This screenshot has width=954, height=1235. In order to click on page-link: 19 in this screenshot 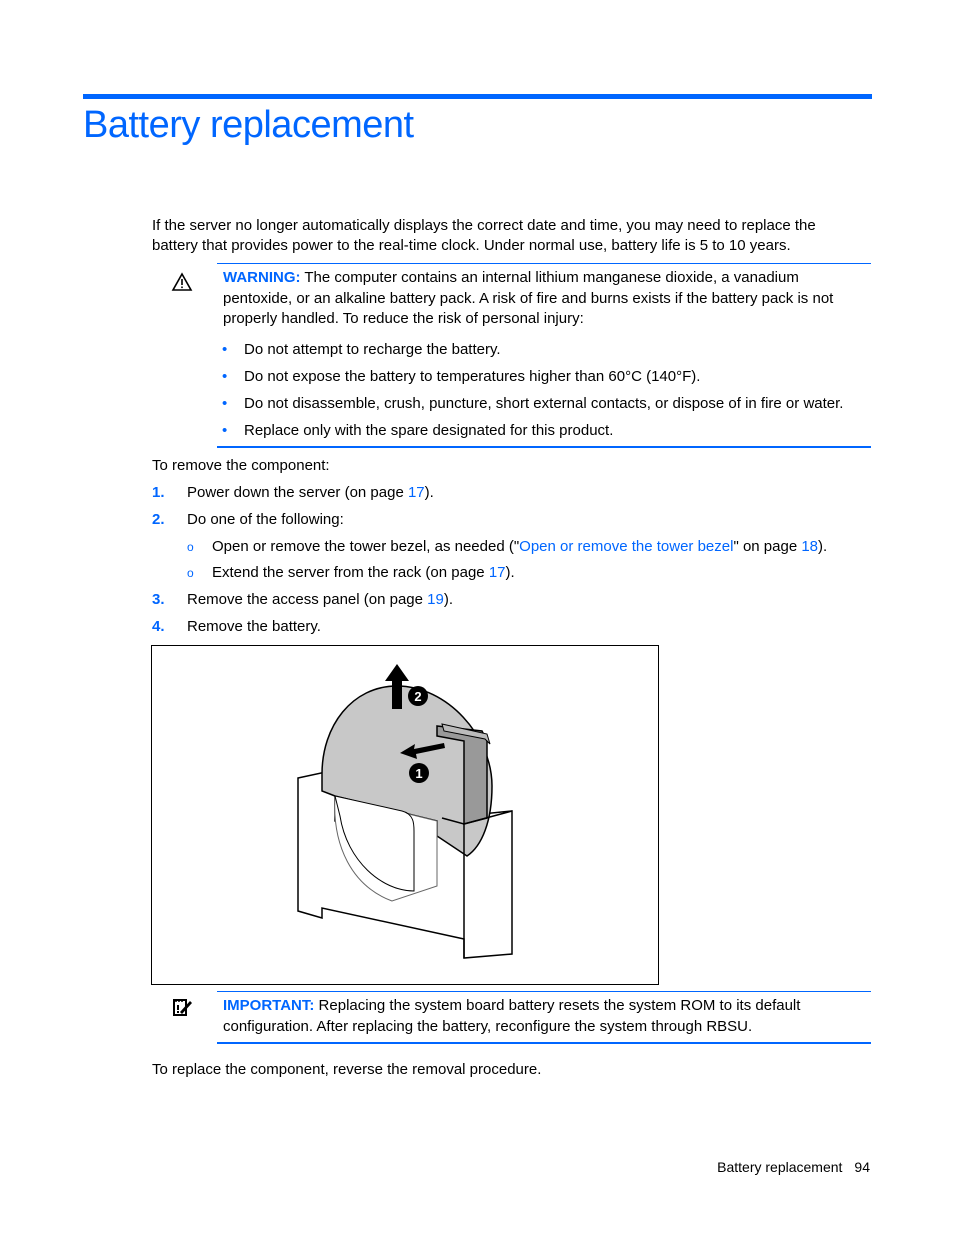, I will do `click(435, 599)`.